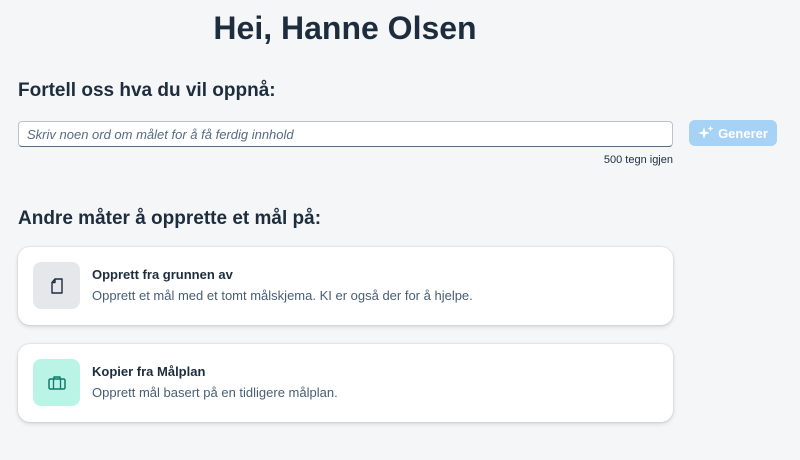 The image size is (800, 460). What do you see at coordinates (743, 133) in the screenshot?
I see `generate-button-label: Generer` at bounding box center [743, 133].